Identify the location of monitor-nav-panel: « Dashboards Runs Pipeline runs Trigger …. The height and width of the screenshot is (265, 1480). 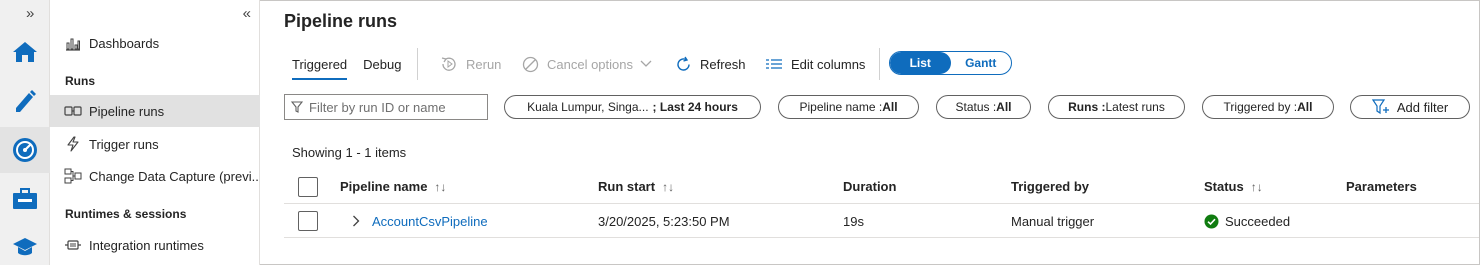
(155, 132).